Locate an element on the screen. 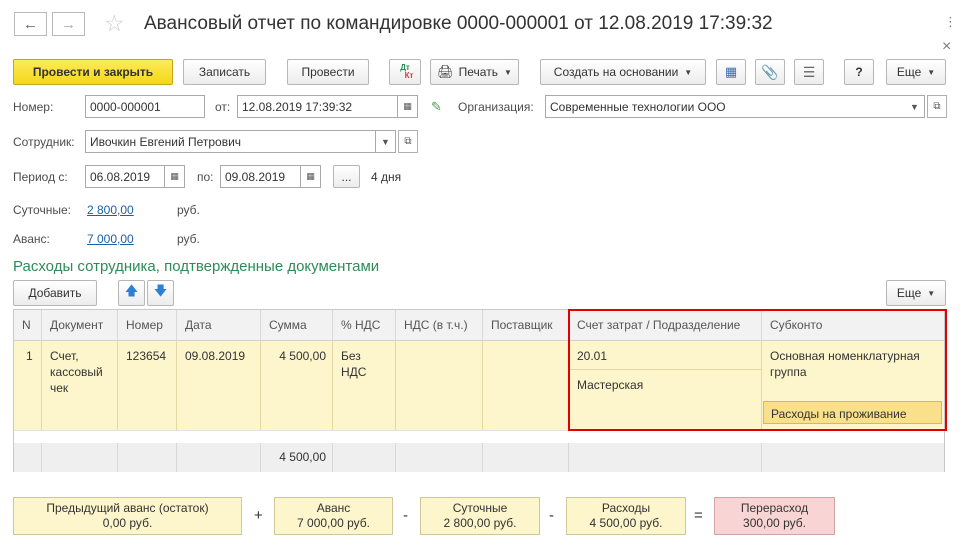 The image size is (964, 545). more-label: Еще is located at coordinates (909, 72).